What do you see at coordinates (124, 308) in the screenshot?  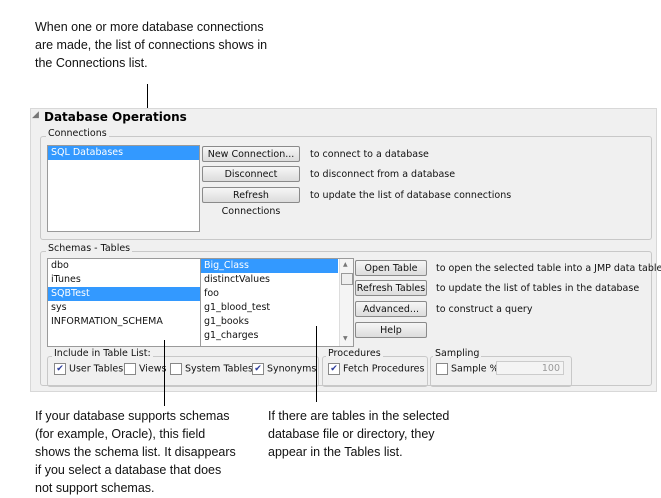 I see `list-item: sys` at bounding box center [124, 308].